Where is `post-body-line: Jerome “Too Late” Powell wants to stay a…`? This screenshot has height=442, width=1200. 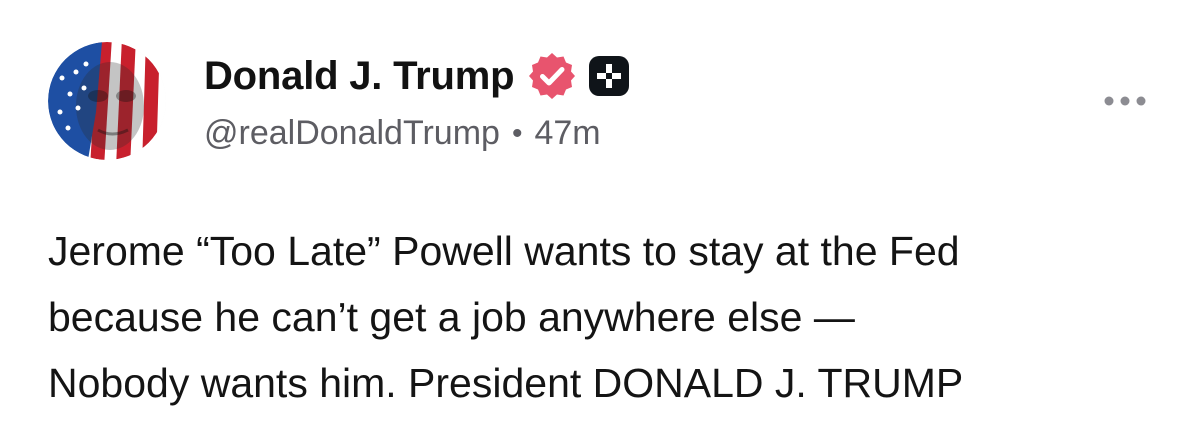
post-body-line: Jerome “Too Late” Powell wants to stay a… is located at coordinates (504, 251).